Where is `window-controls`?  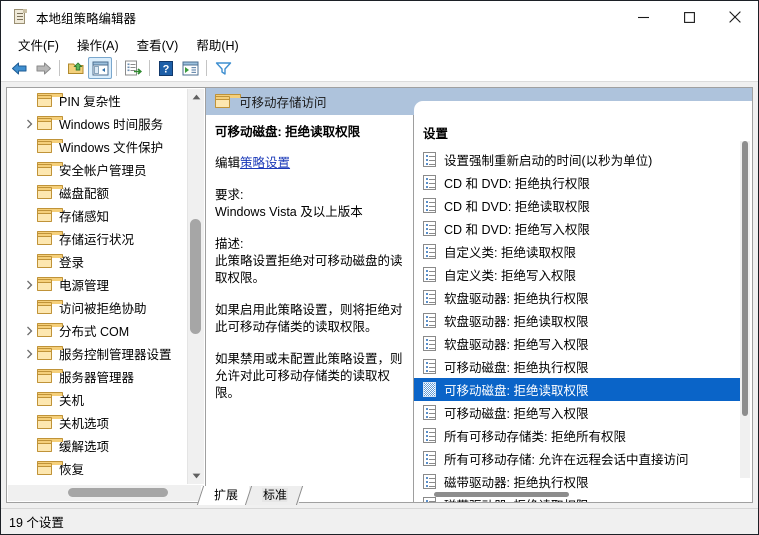 window-controls is located at coordinates (689, 17).